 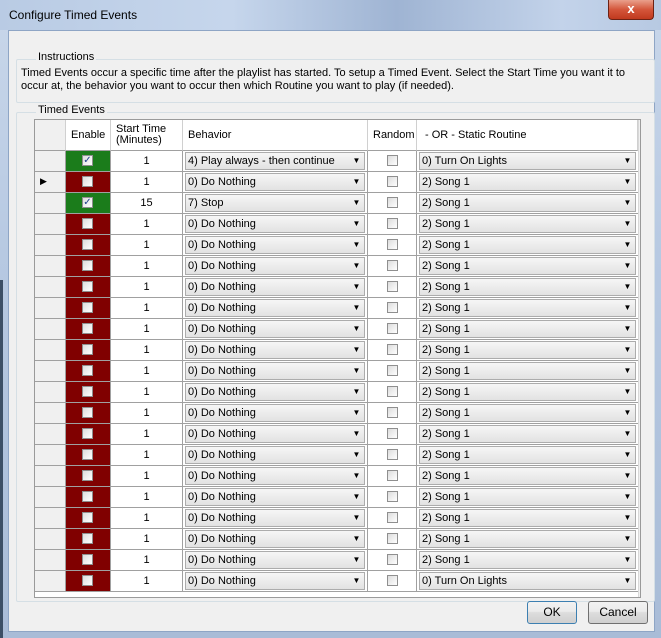 What do you see at coordinates (337, 203) in the screenshot?
I see `table-row: ✓ 15 7) Stop ▼ 2) Song 1 ▼` at bounding box center [337, 203].